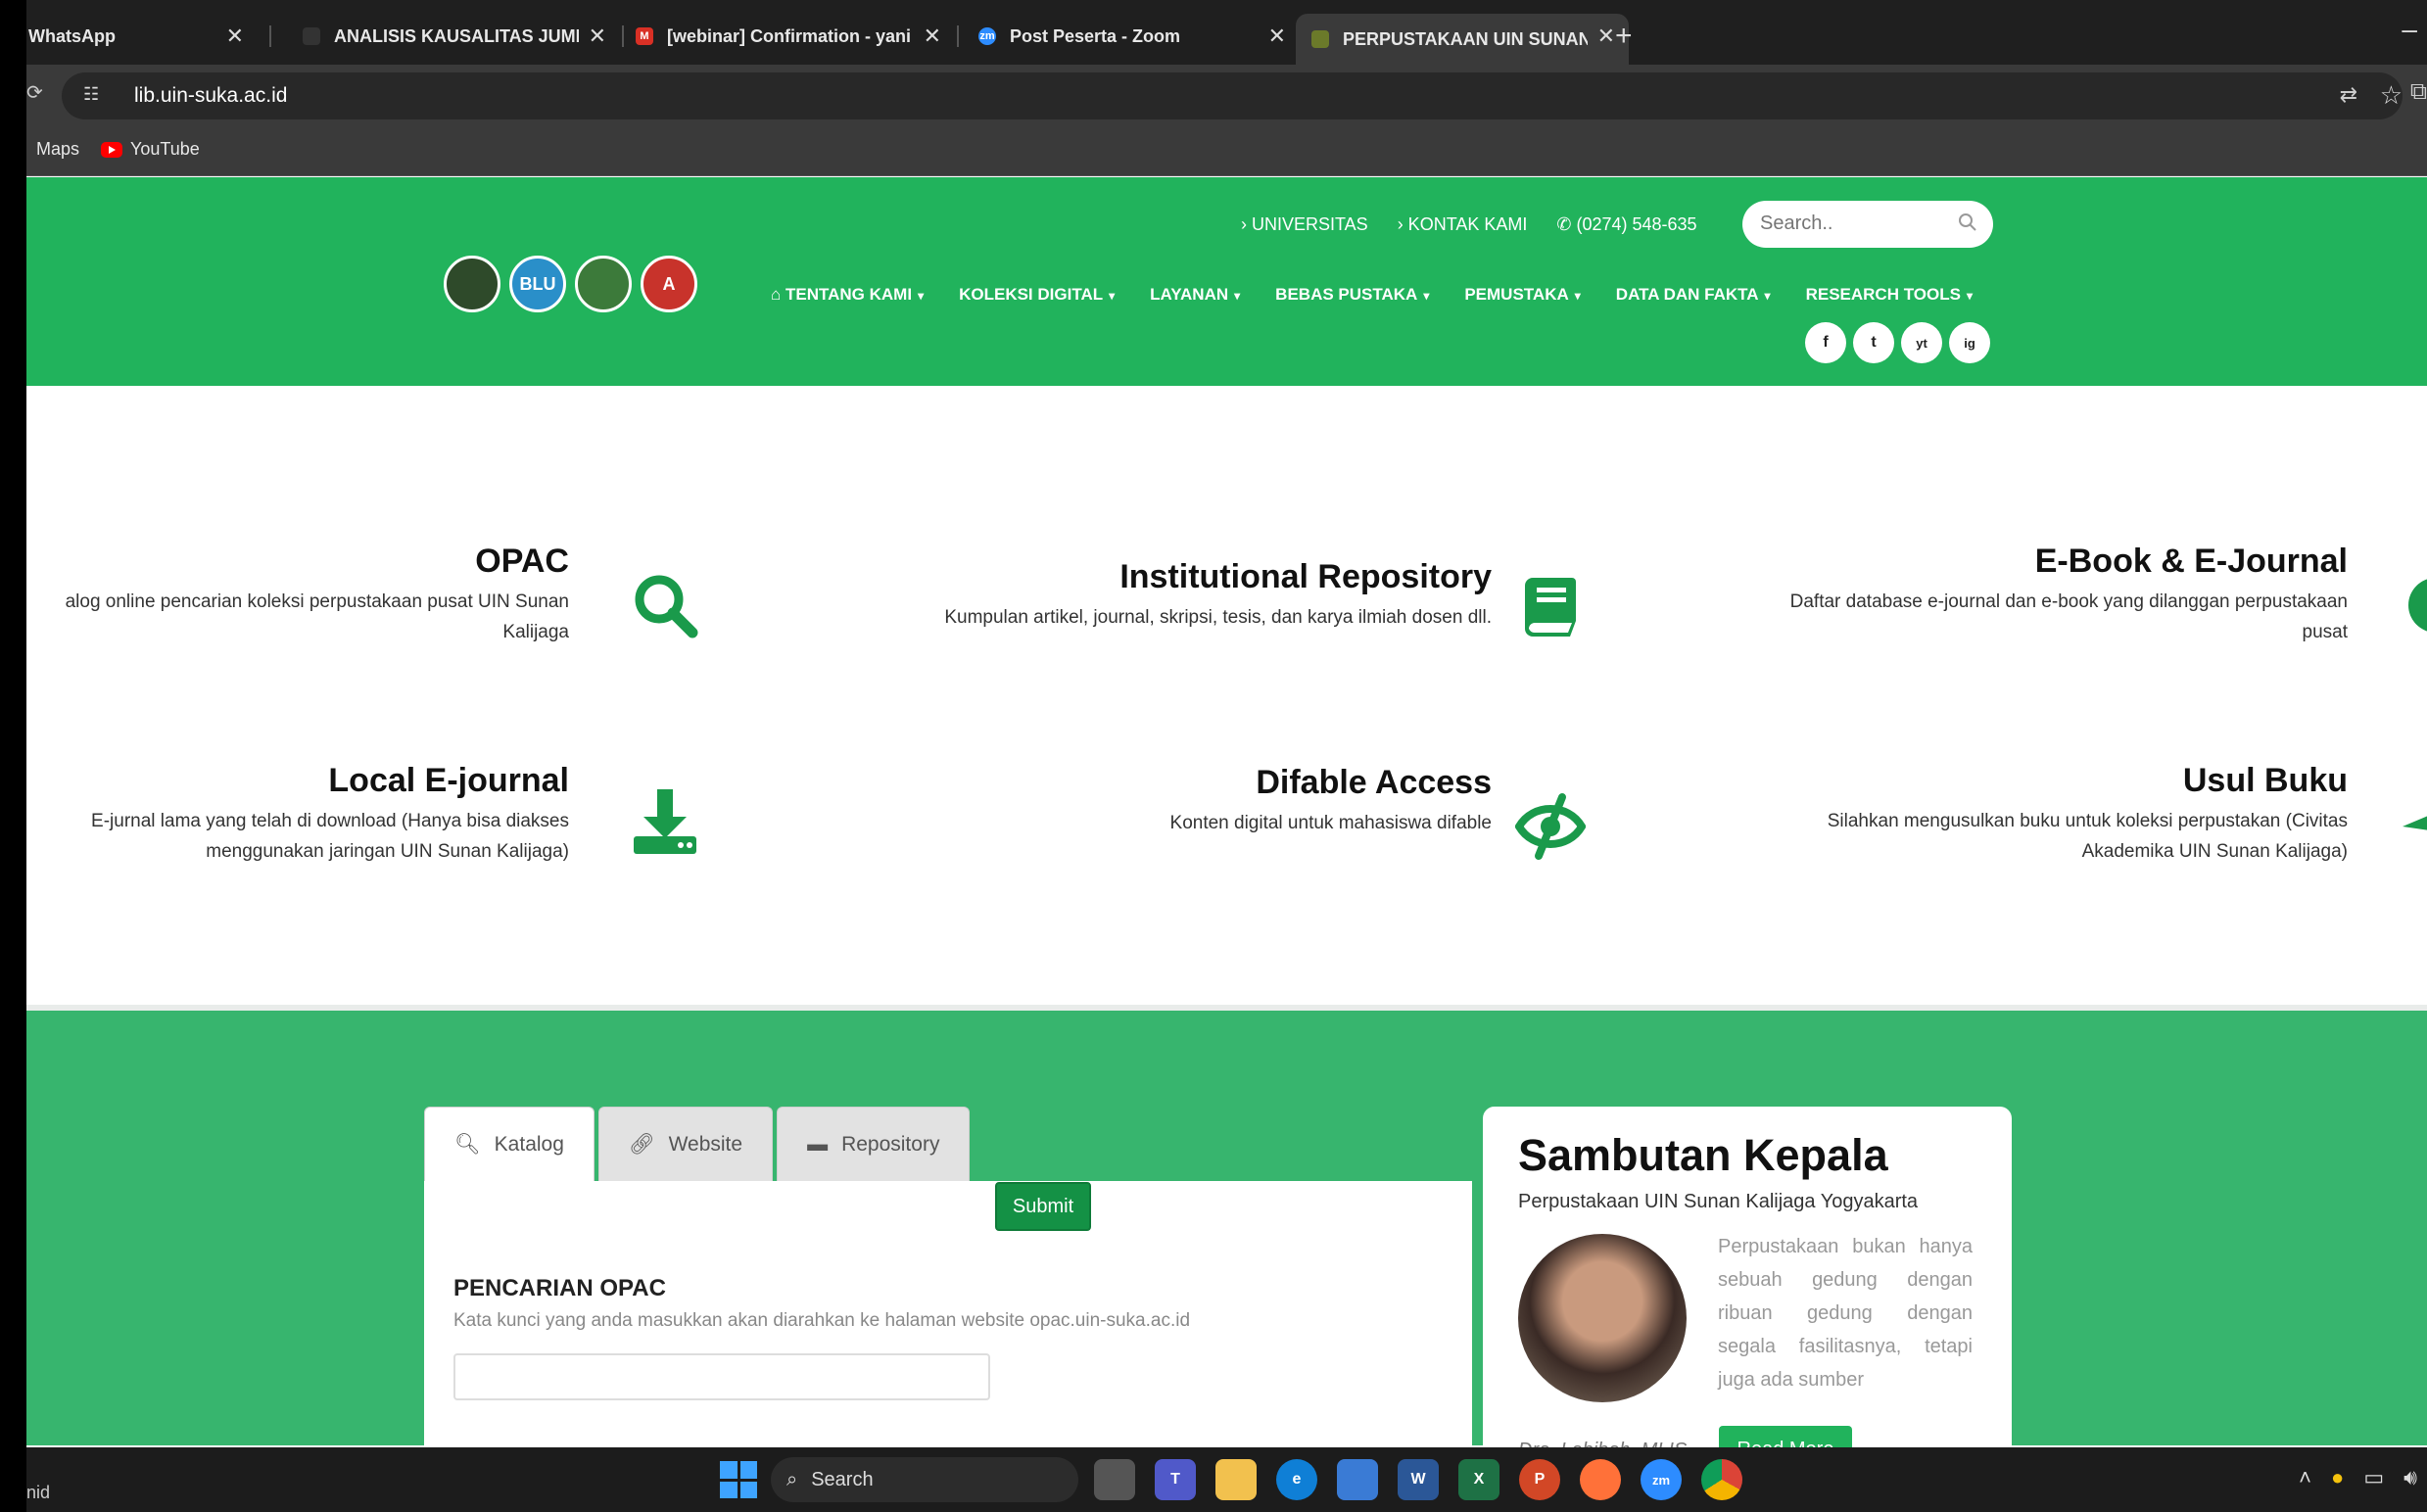  What do you see at coordinates (1357, 1479) in the screenshot?
I see `store-icon` at bounding box center [1357, 1479].